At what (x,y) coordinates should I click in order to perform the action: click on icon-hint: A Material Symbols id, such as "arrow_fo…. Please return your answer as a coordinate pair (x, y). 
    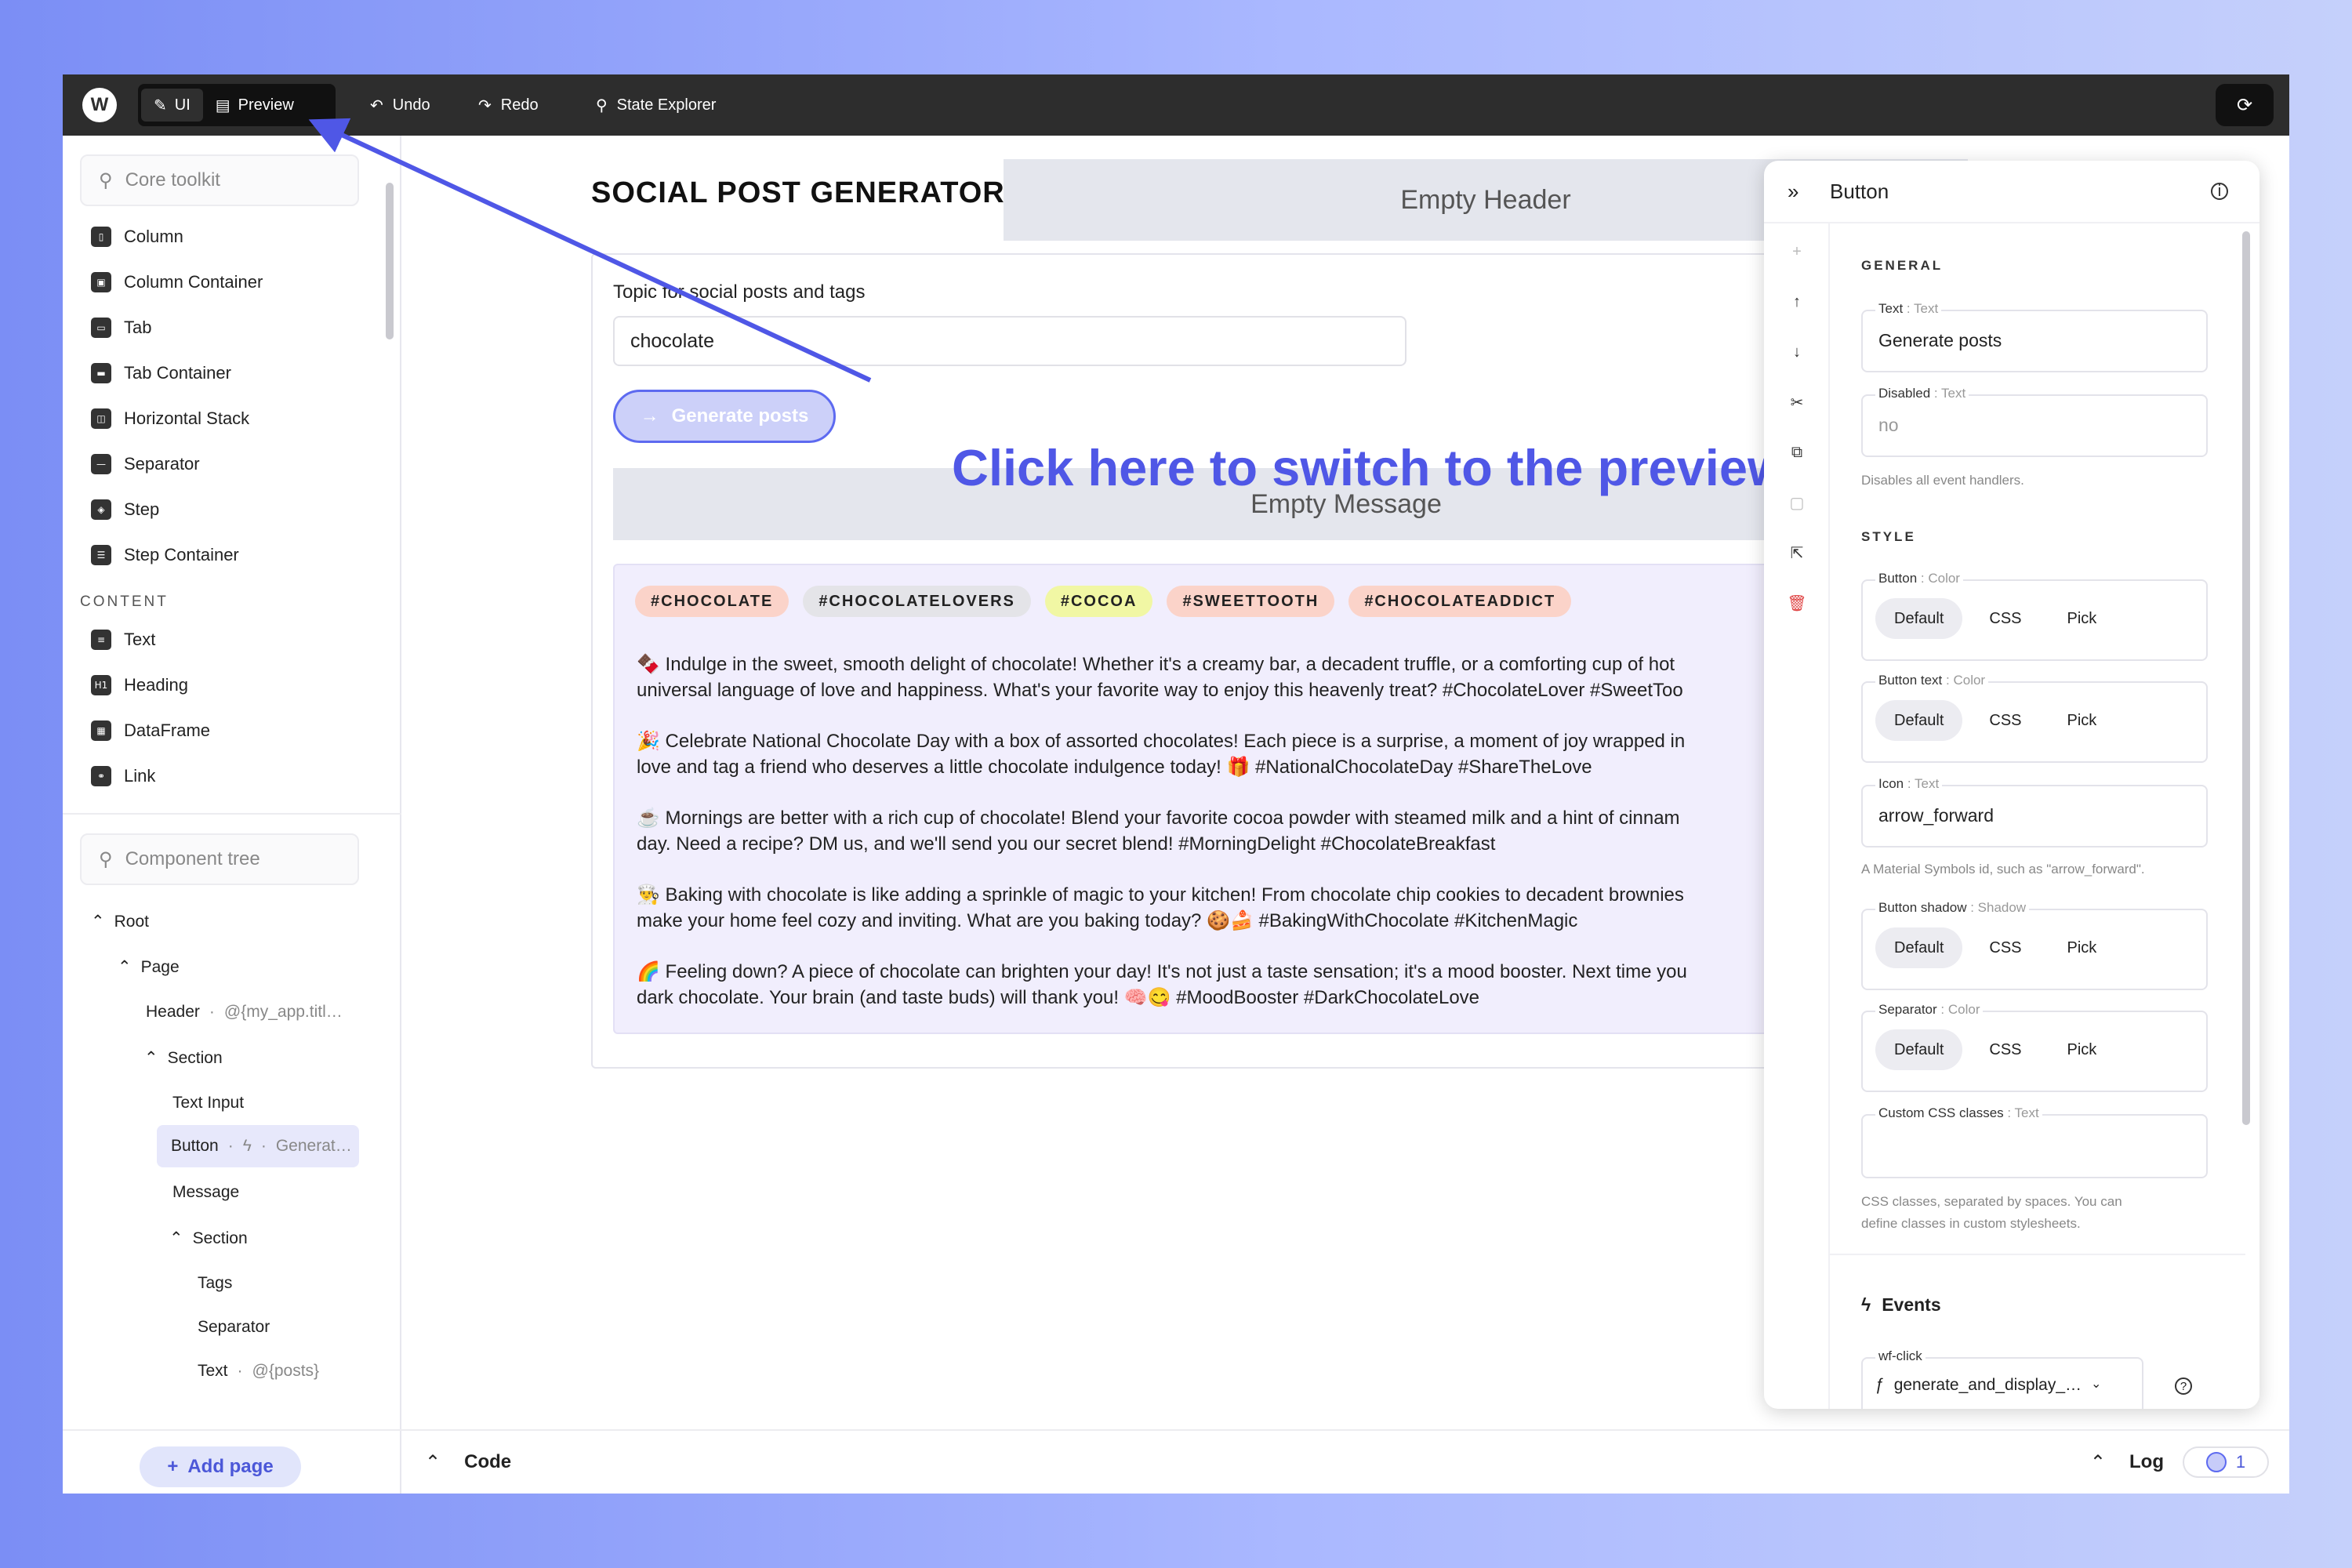
    Looking at the image, I should click on (2003, 869).